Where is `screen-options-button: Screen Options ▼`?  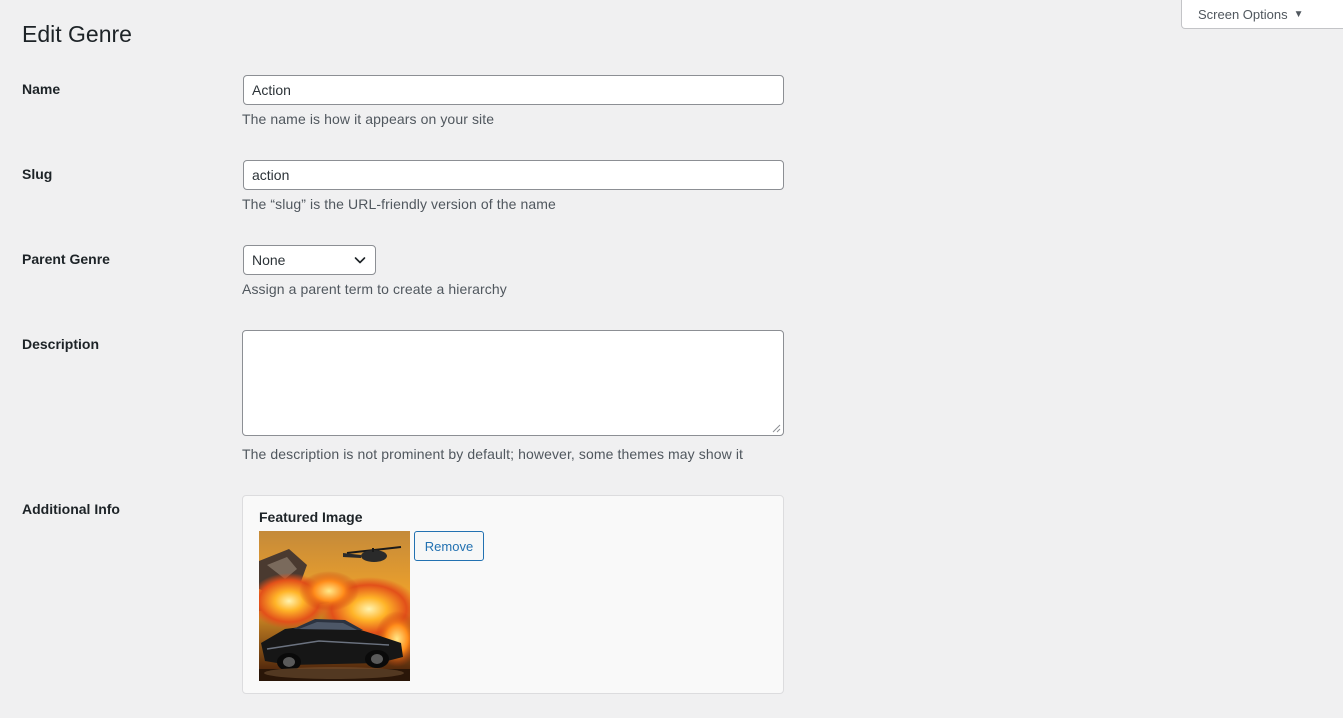 screen-options-button: Screen Options ▼ is located at coordinates (1262, 14).